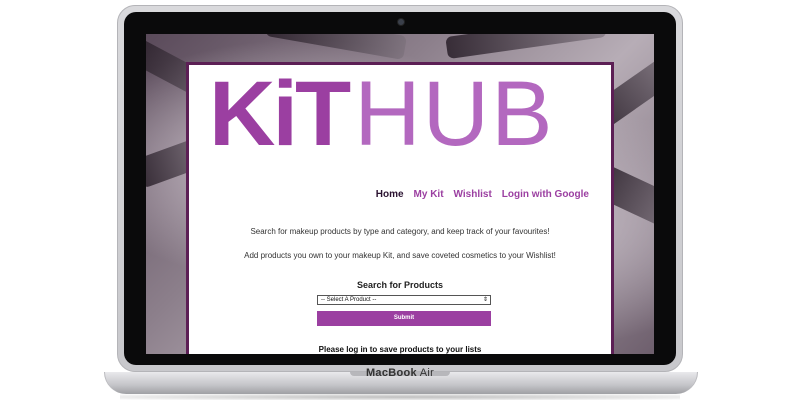  What do you see at coordinates (545, 194) in the screenshot?
I see `nav-login-google: Login with Google` at bounding box center [545, 194].